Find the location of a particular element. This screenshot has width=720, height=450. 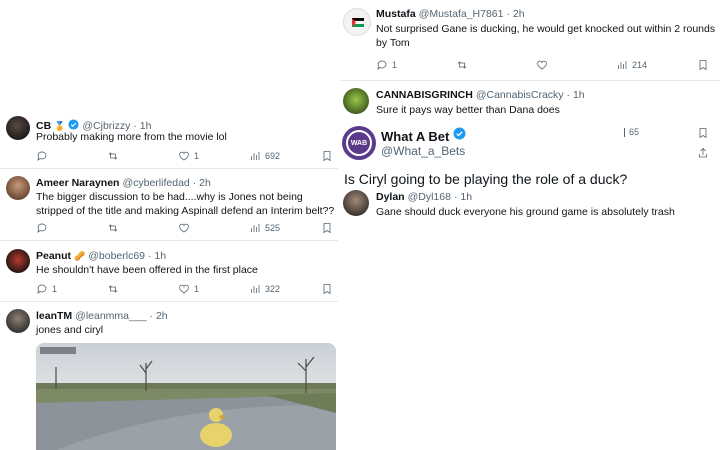

author-name: Dylan is located at coordinates (390, 197).